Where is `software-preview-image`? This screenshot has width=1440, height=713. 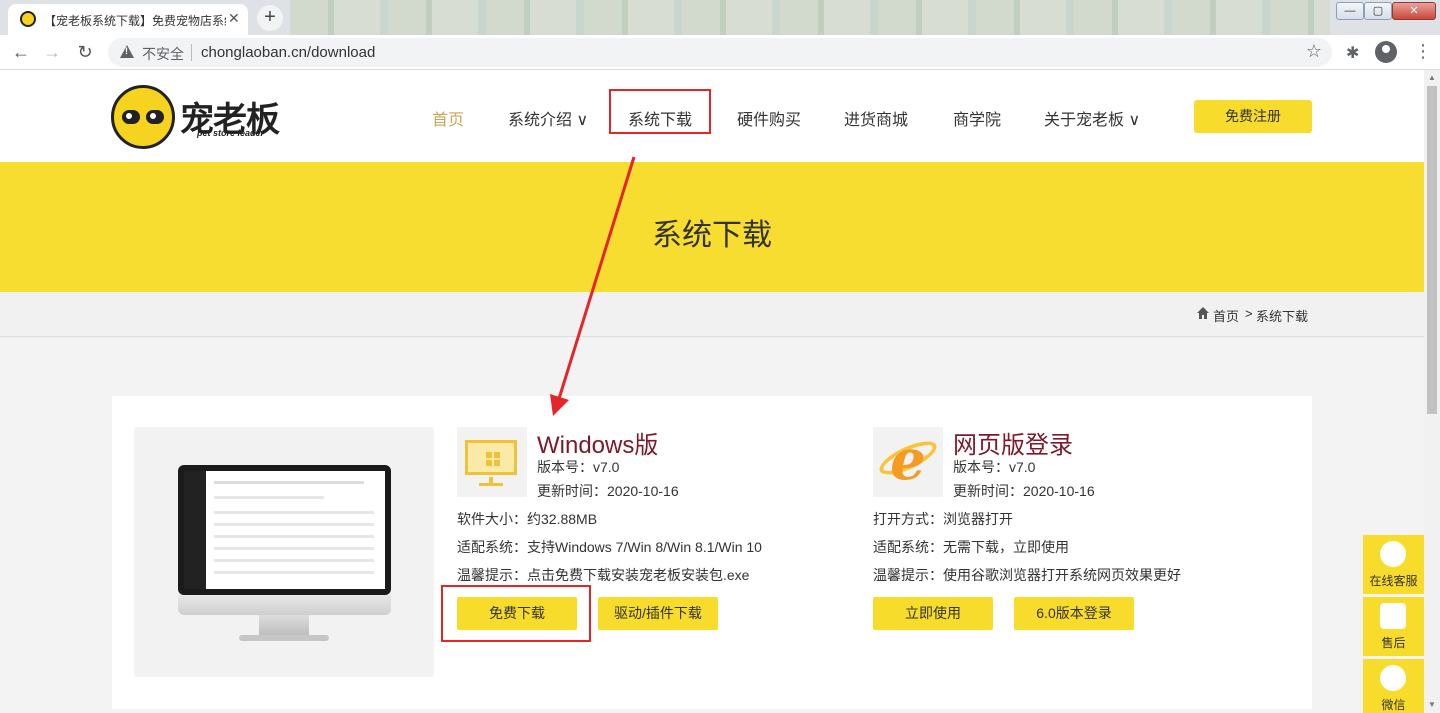
software-preview-image is located at coordinates (284, 552).